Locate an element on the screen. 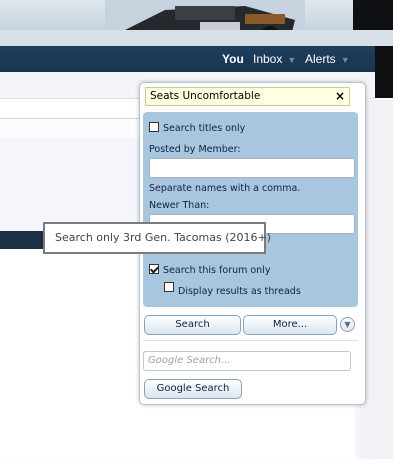  search-query-input: Seats Uncomfortable is located at coordinates (247, 96).